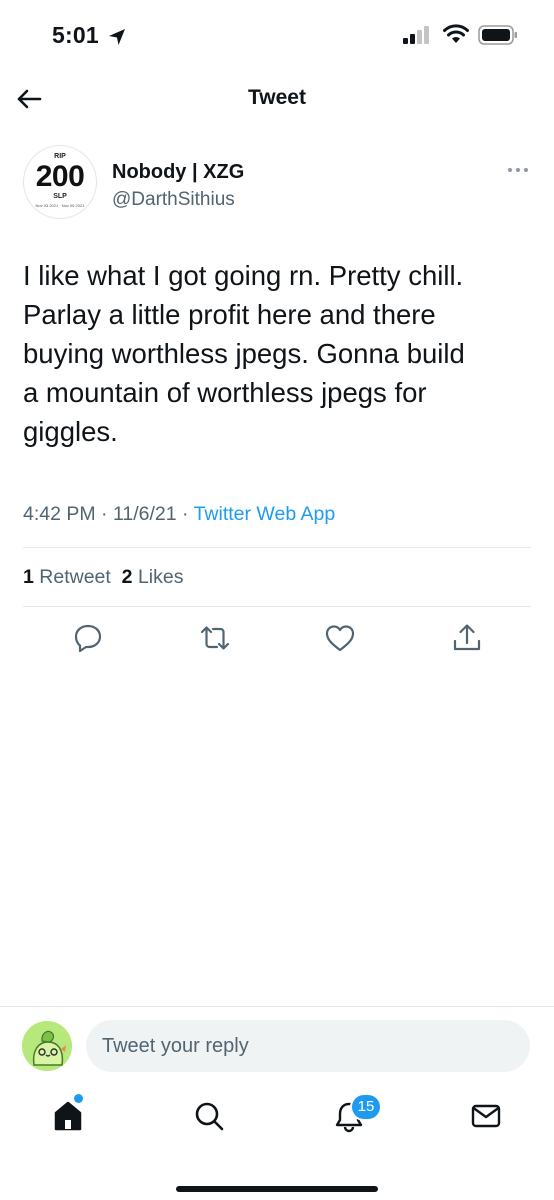 The height and width of the screenshot is (1200, 554). I want to click on avatar-unit-text: SLP, so click(60, 196).